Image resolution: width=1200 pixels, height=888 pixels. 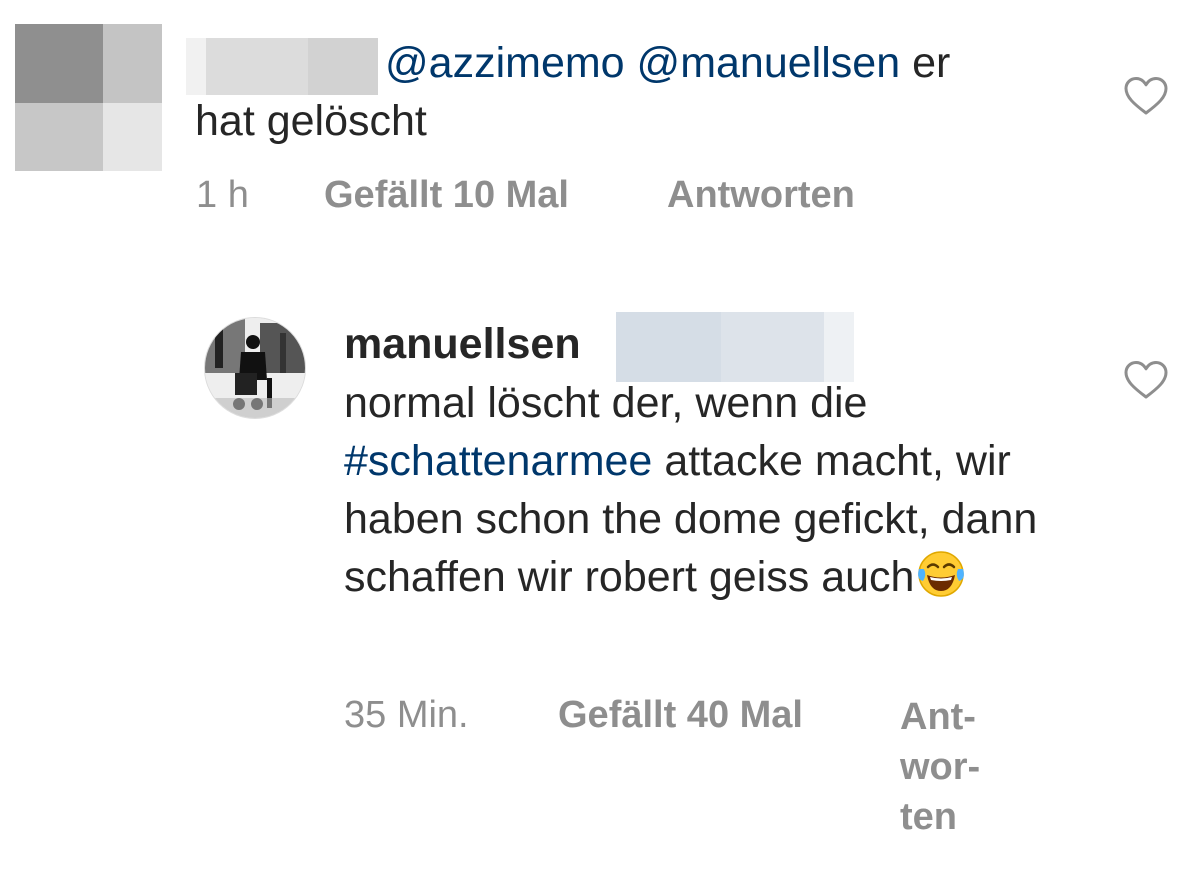 What do you see at coordinates (88, 97) in the screenshot?
I see `comment1-avatar-blurred` at bounding box center [88, 97].